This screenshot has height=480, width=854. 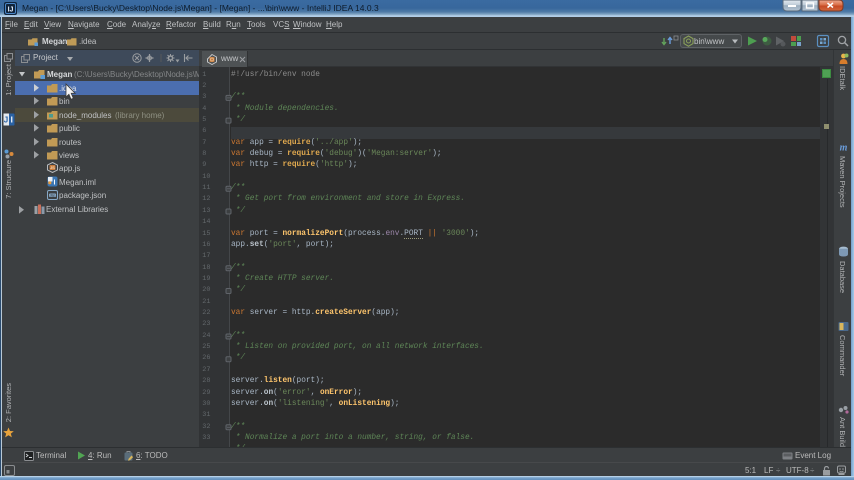 What do you see at coordinates (52, 168) in the screenshot?
I see `svg-text: JS` at bounding box center [52, 168].